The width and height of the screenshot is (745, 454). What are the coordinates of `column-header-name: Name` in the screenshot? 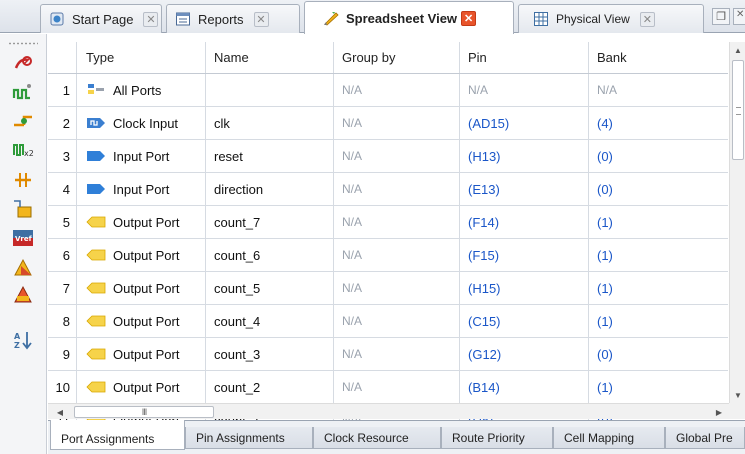 It's located at (270, 57).